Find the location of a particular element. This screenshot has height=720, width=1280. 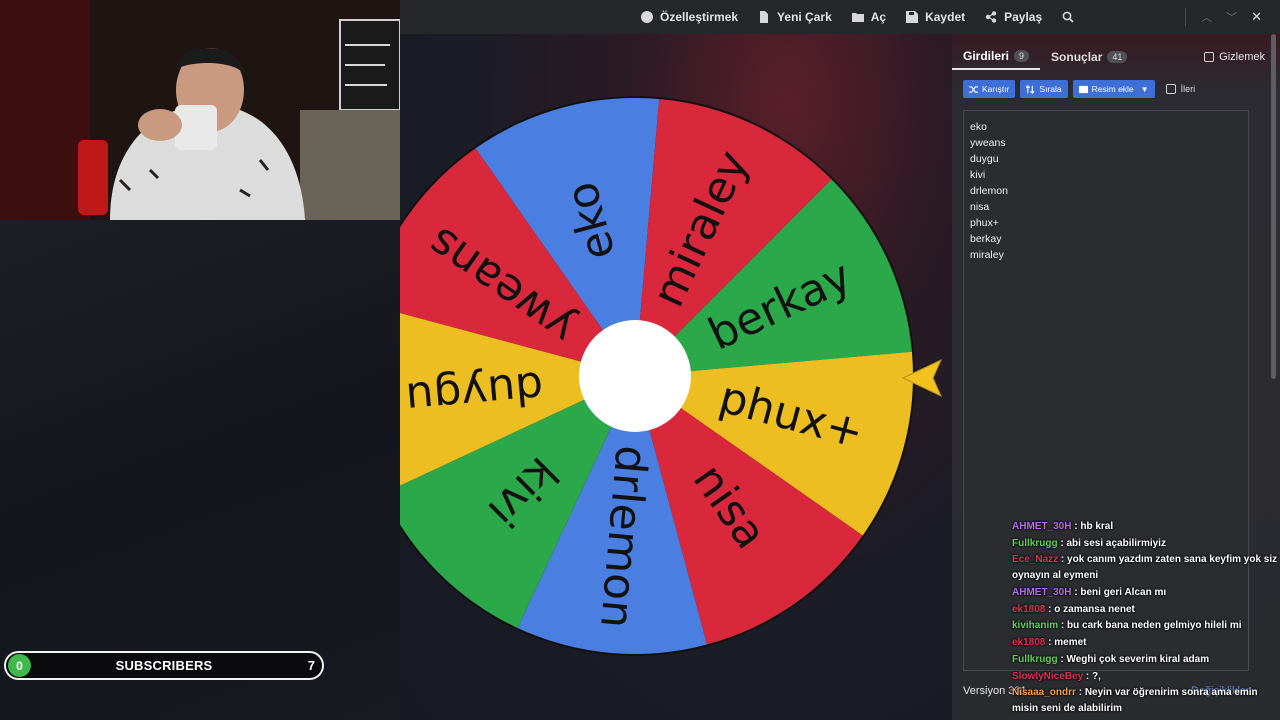

entries-actions: Karıştır Sırala Resim ekle ▼ İleri is located at coordinates (1079, 89).